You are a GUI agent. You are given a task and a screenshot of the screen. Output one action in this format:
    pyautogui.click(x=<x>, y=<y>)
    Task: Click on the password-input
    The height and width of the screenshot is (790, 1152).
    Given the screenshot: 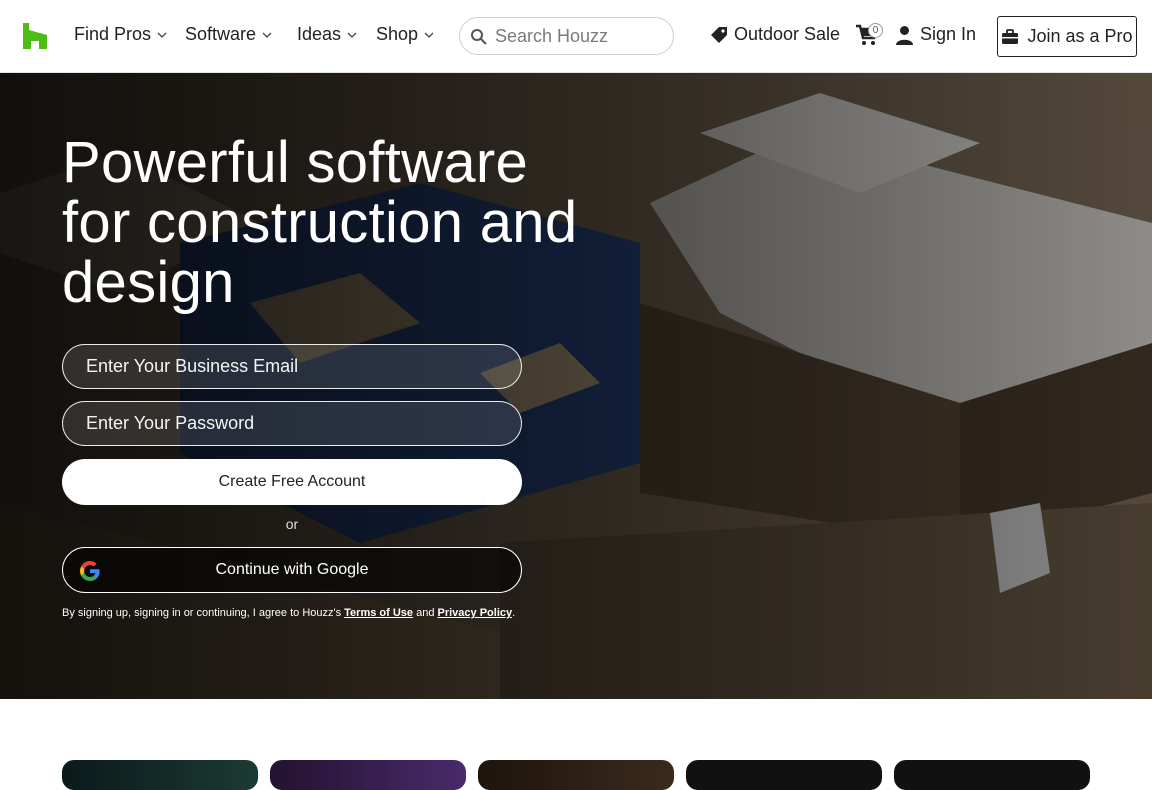 What is the action you would take?
    pyautogui.click(x=292, y=423)
    